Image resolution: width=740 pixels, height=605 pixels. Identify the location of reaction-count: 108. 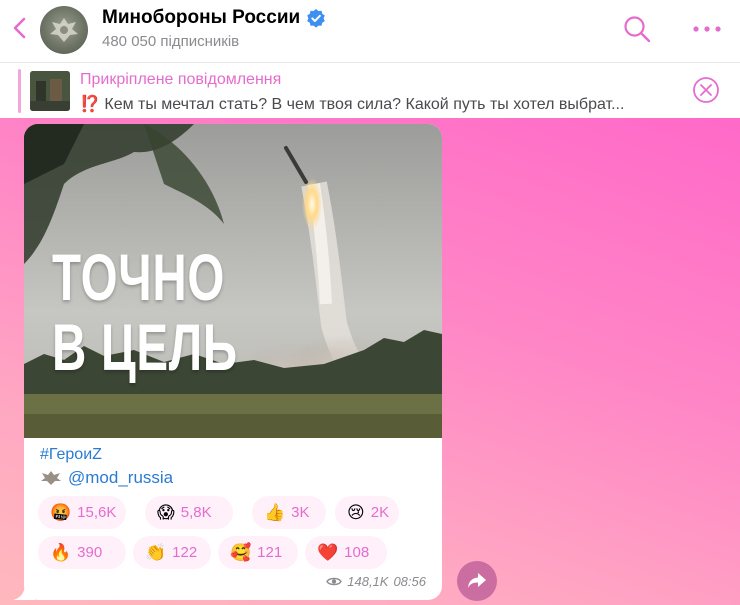
(357, 552).